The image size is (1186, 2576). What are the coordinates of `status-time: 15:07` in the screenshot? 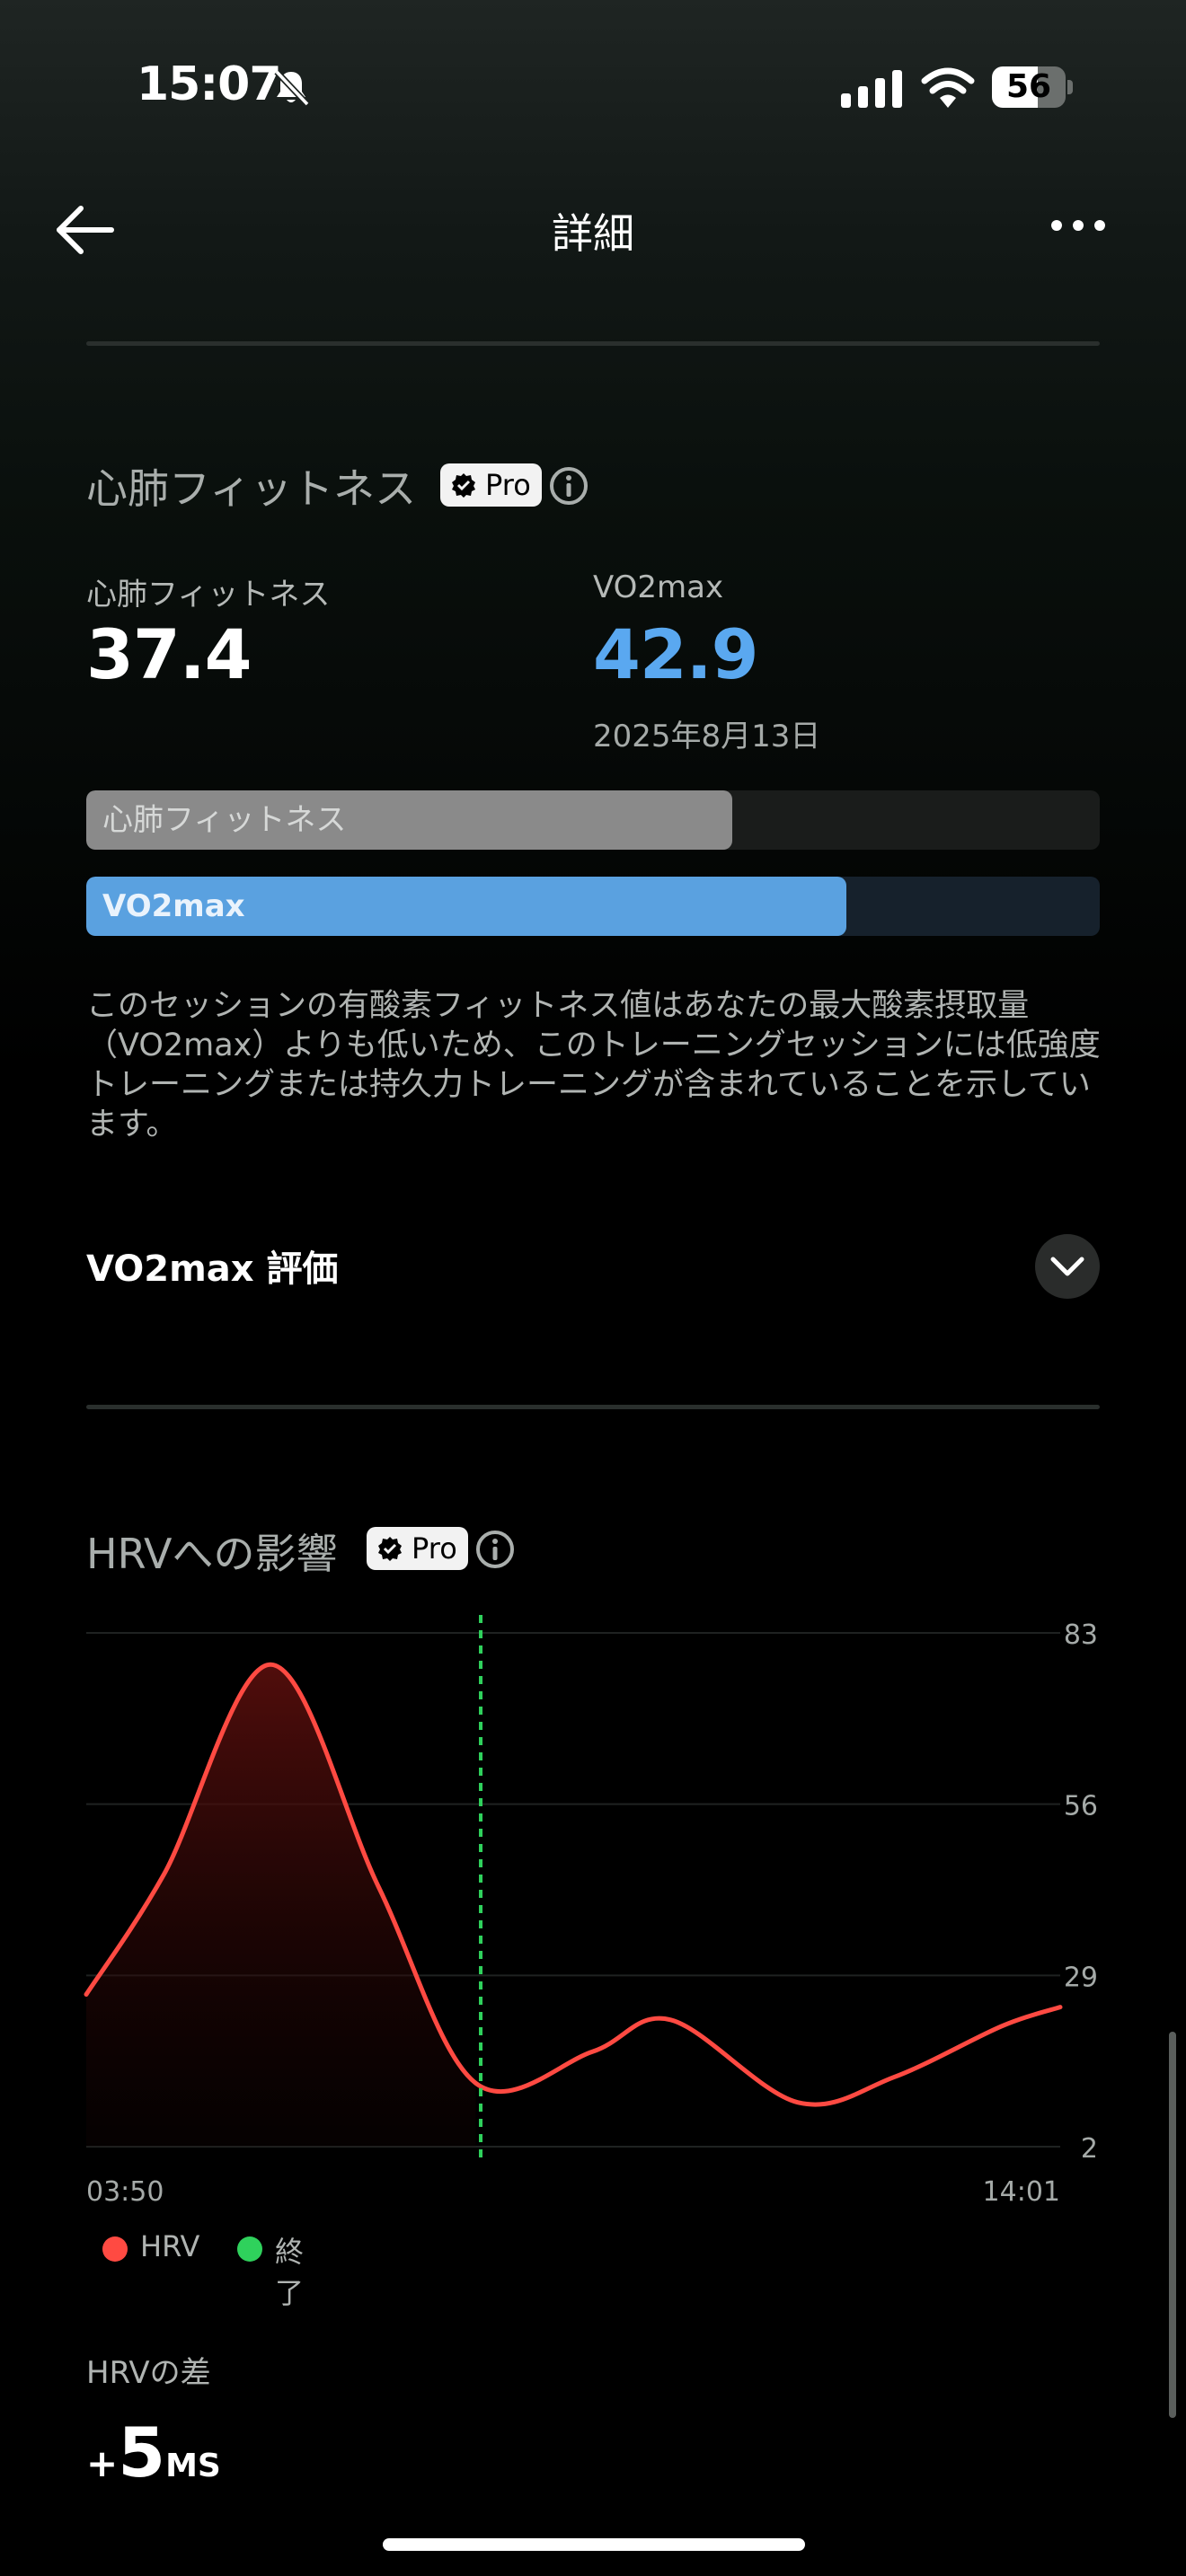 It's located at (209, 84).